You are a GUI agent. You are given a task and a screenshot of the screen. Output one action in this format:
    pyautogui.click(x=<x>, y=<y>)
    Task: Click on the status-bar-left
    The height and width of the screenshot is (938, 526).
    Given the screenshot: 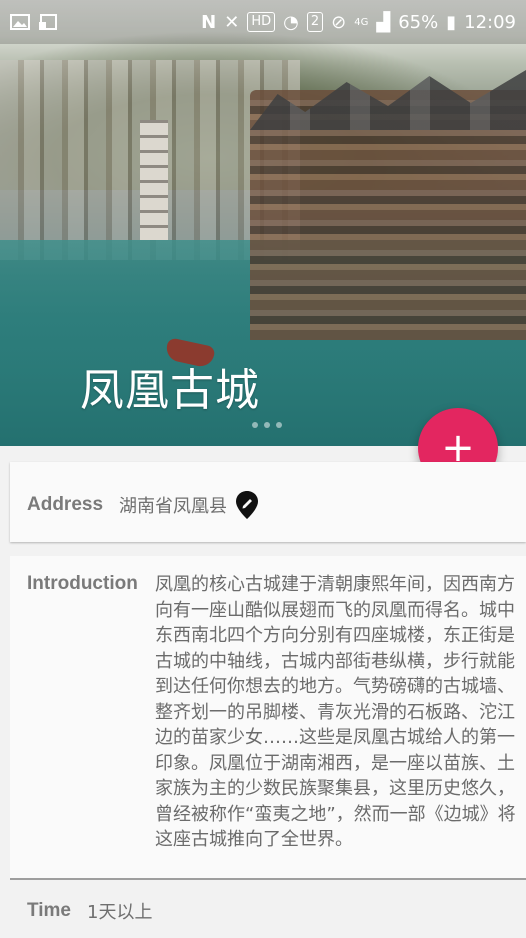 What is the action you would take?
    pyautogui.click(x=34, y=22)
    